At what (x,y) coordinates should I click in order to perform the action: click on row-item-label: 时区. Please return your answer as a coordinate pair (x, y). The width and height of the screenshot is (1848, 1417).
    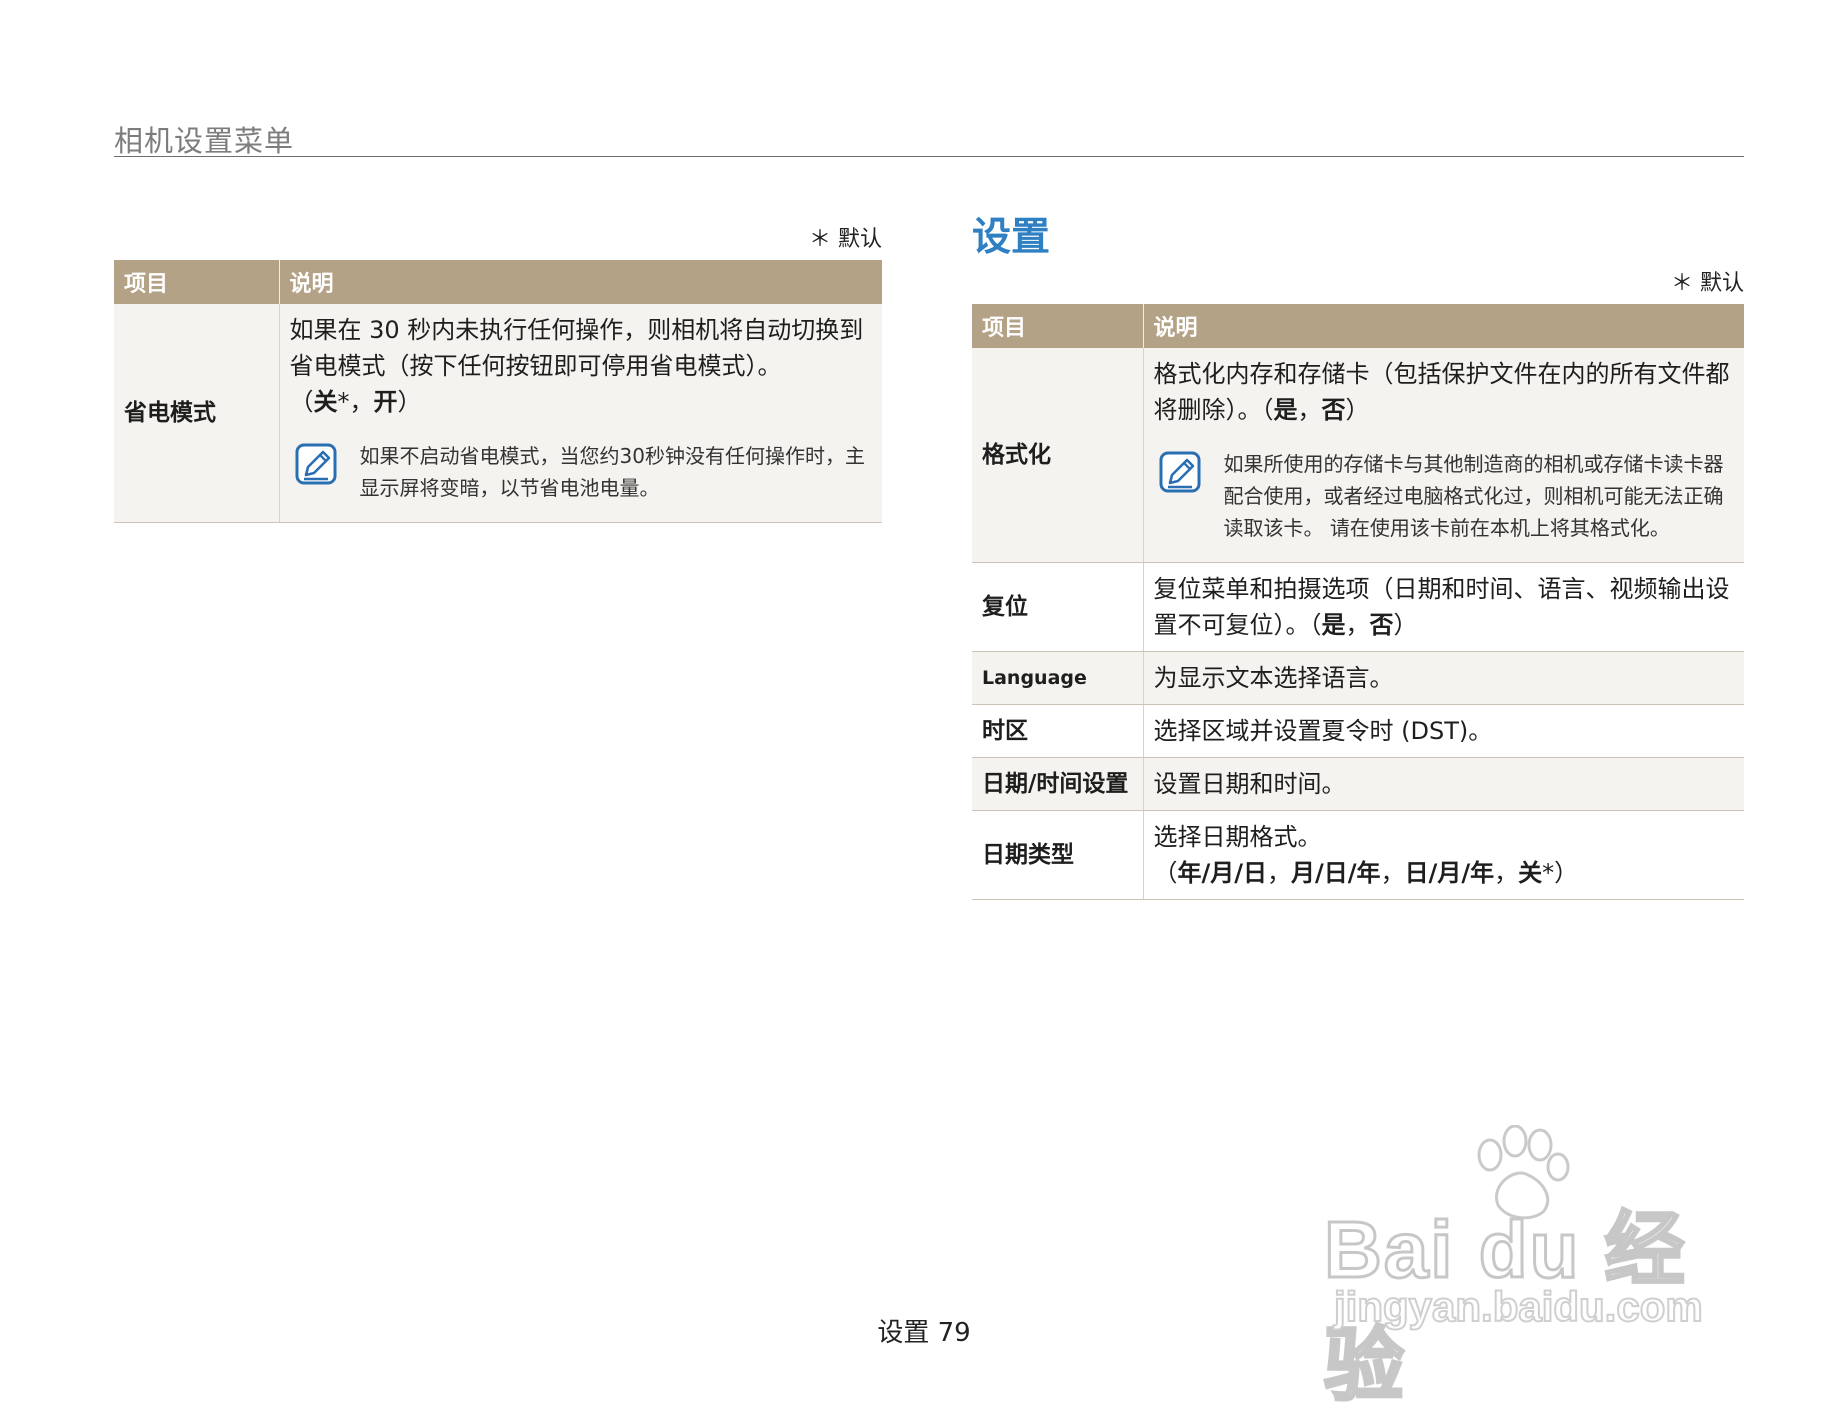
    Looking at the image, I should click on (1058, 731).